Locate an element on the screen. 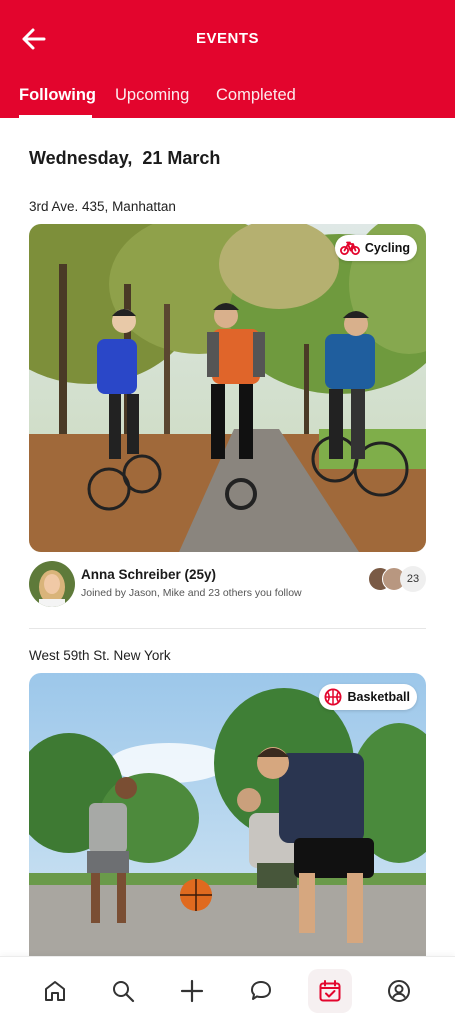 The image size is (455, 1025). user-circle-icon is located at coordinates (399, 991).